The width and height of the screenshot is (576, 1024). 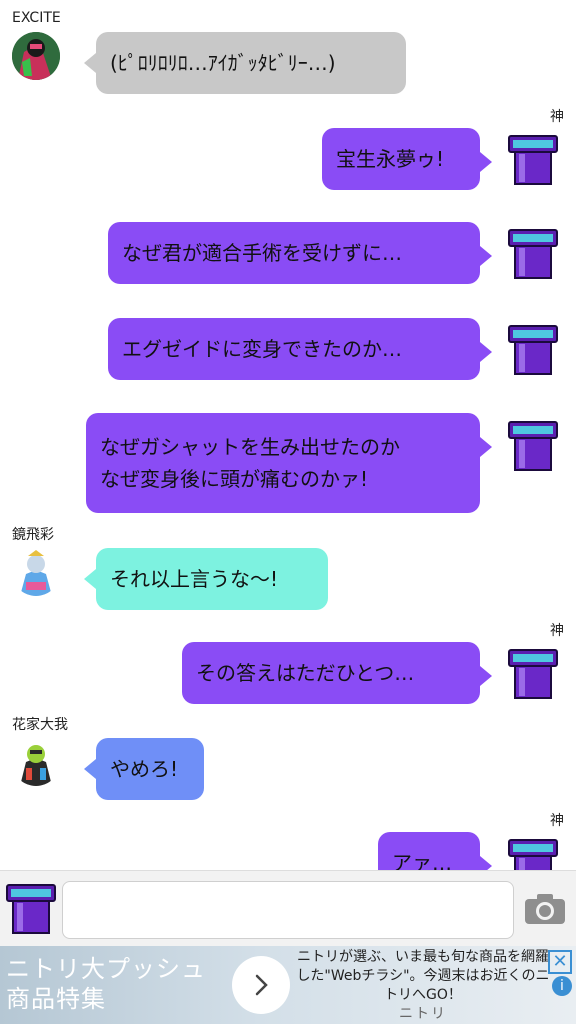 I want to click on current-user-avatar, so click(x=31, y=909).